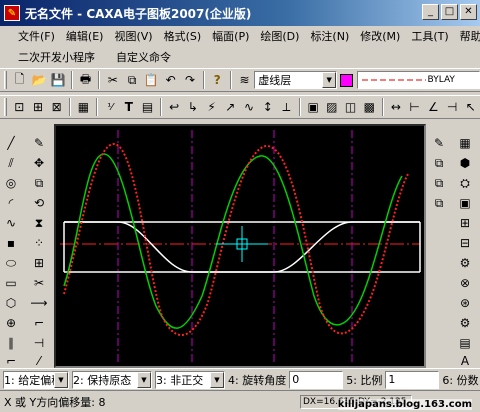 The image size is (480, 412). What do you see at coordinates (131, 80) in the screenshot?
I see `copy-icon: ⧉` at bounding box center [131, 80].